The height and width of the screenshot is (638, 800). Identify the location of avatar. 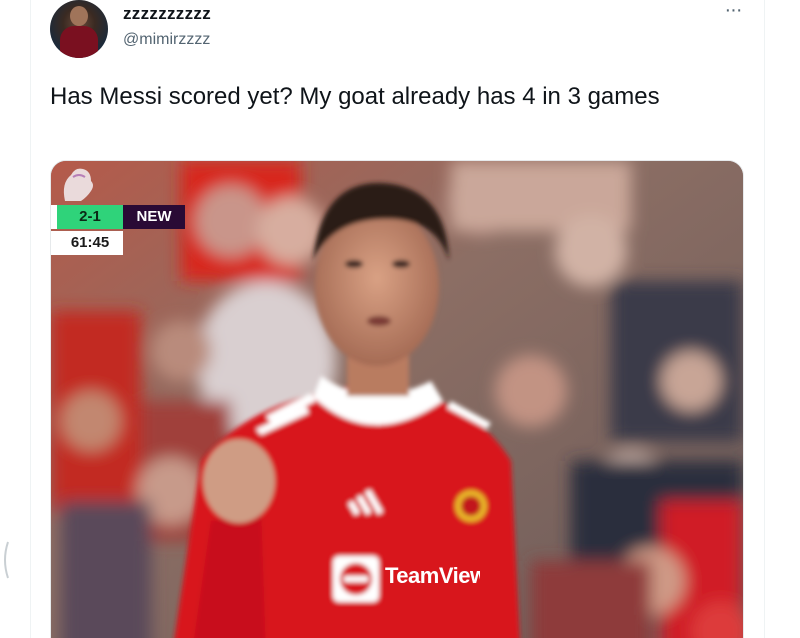
(79, 29).